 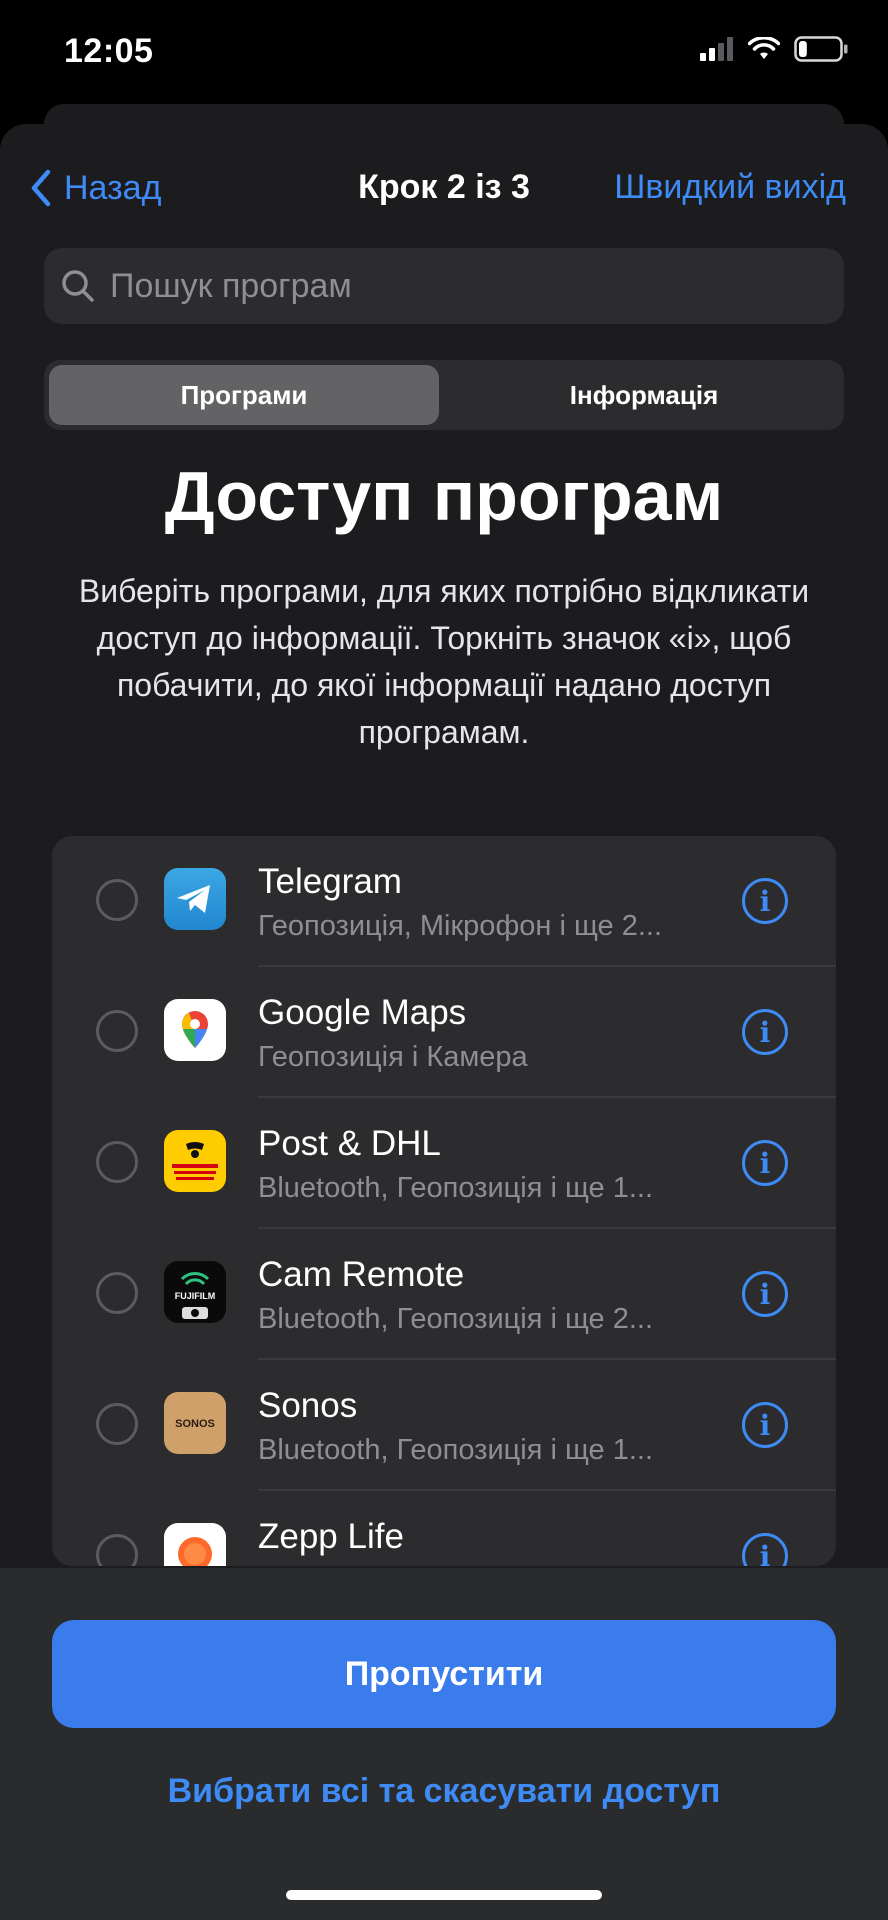 I want to click on skip-button: Пропустити, so click(x=444, y=1674).